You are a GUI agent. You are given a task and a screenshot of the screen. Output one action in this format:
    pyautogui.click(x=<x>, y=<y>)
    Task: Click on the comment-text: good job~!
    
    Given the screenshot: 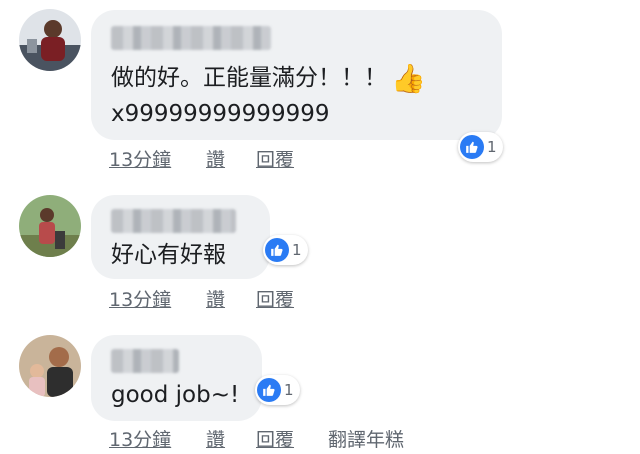 What is the action you would take?
    pyautogui.click(x=175, y=395)
    